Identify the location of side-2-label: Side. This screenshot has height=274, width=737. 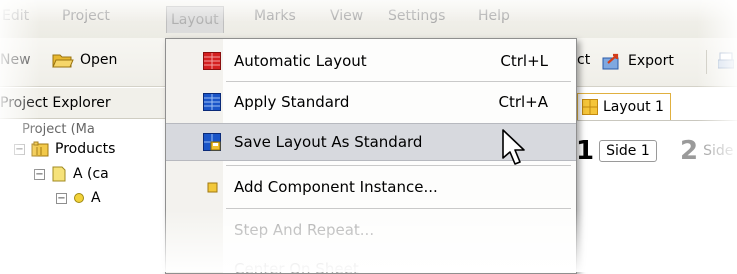
(718, 151).